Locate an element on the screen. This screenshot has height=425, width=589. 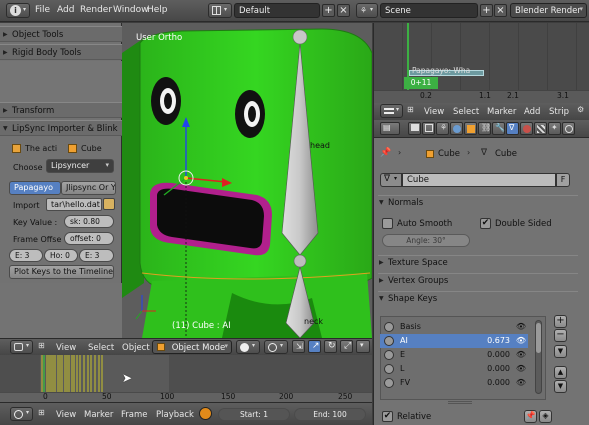
remove-screen-button: × is located at coordinates (343, 10).